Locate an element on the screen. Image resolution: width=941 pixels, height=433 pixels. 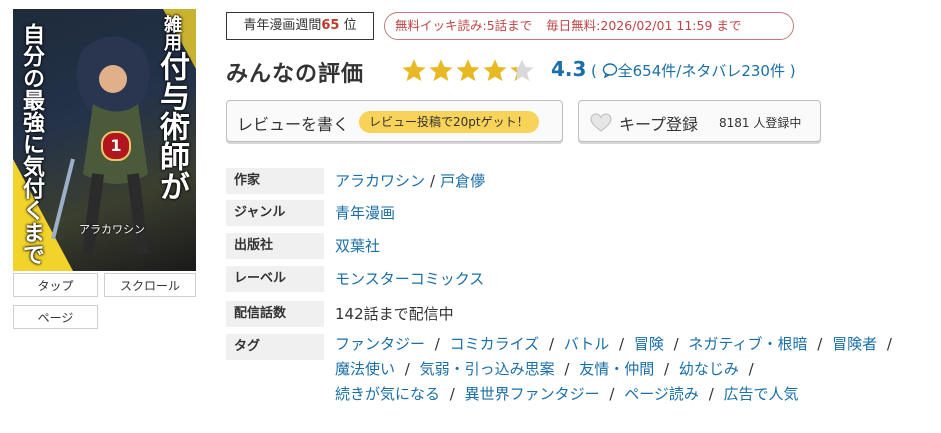
tag-link: 友情・仲間 is located at coordinates (616, 369).